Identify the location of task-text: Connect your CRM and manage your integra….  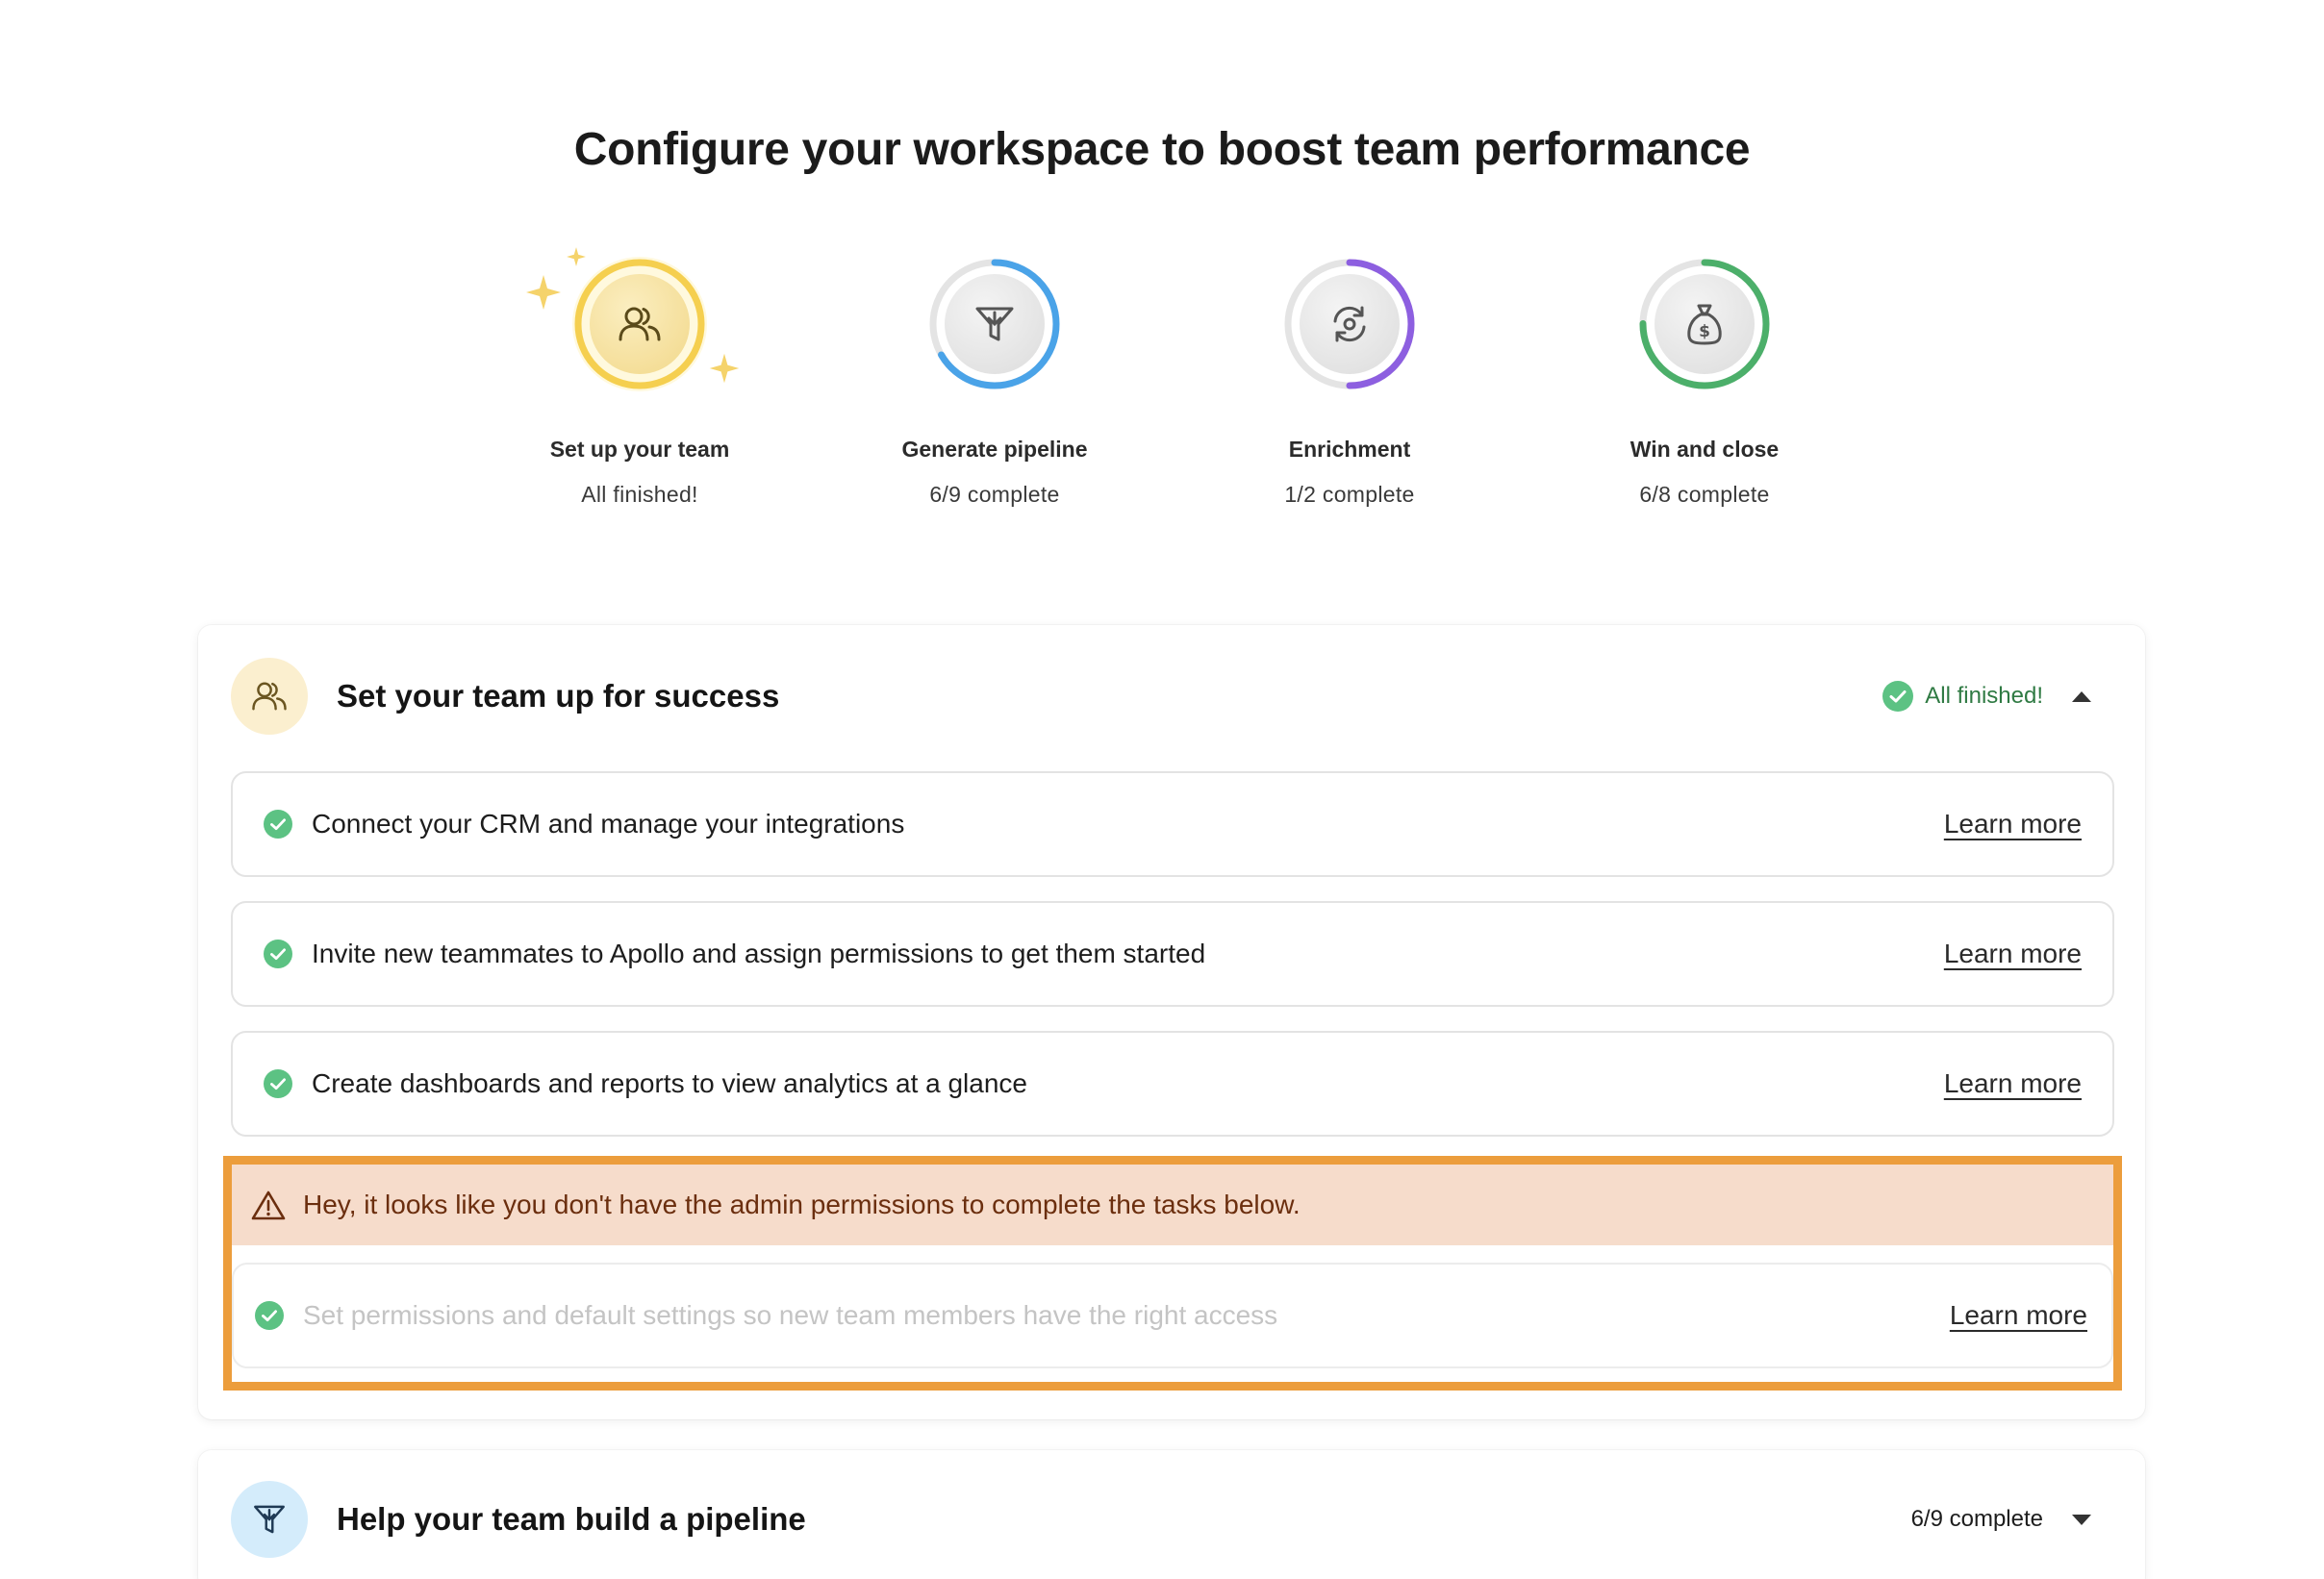
(608, 824).